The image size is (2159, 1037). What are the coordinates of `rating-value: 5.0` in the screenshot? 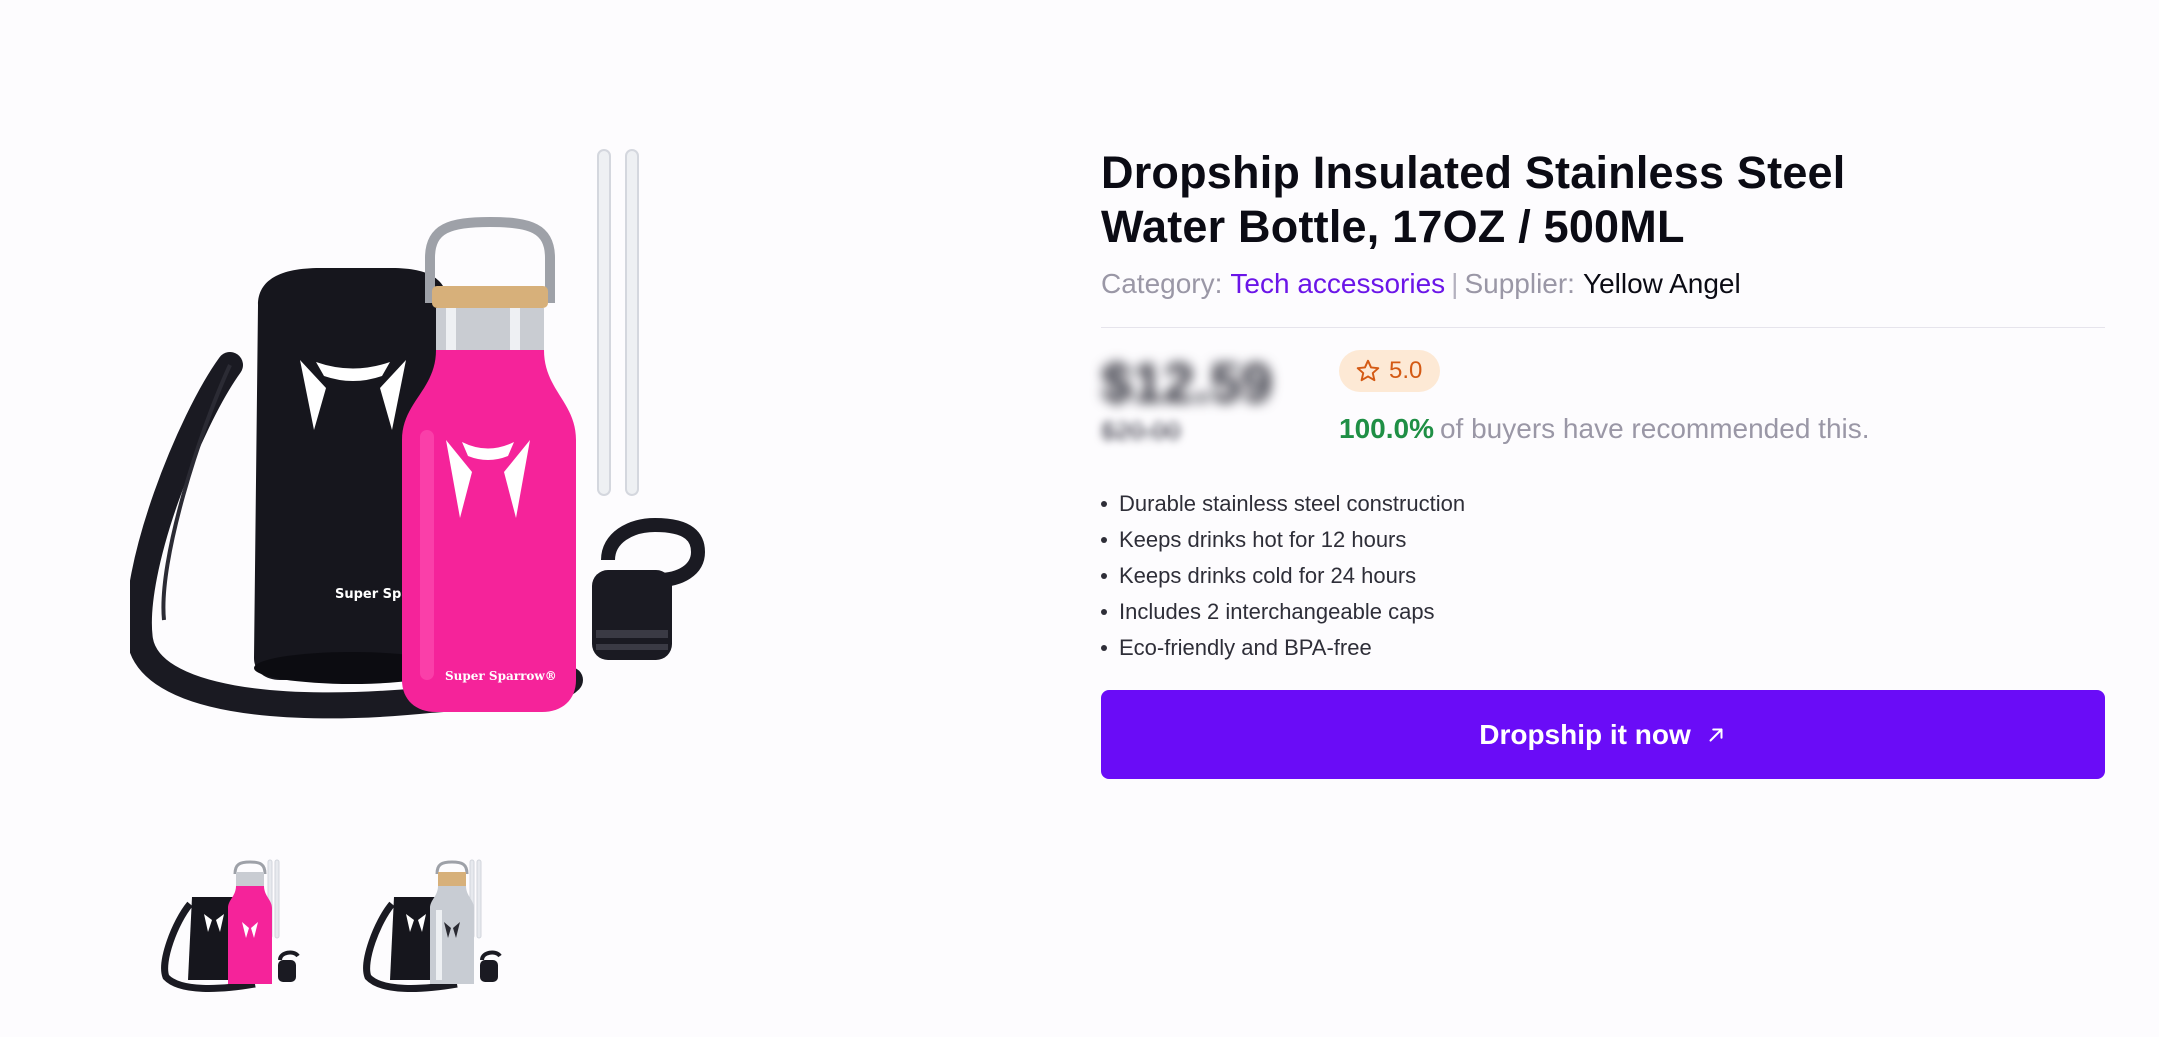 It's located at (1406, 370).